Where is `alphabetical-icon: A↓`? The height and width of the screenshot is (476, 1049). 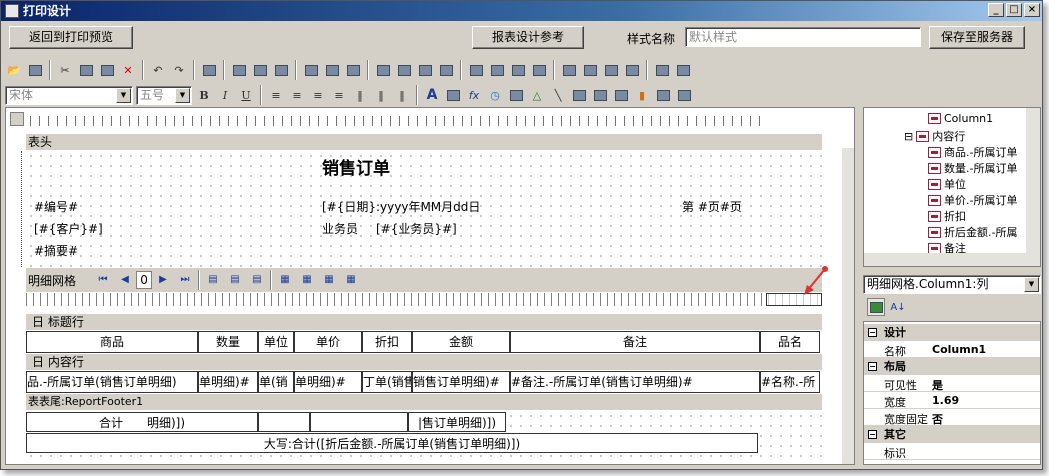 alphabetical-icon: A↓ is located at coordinates (898, 307).